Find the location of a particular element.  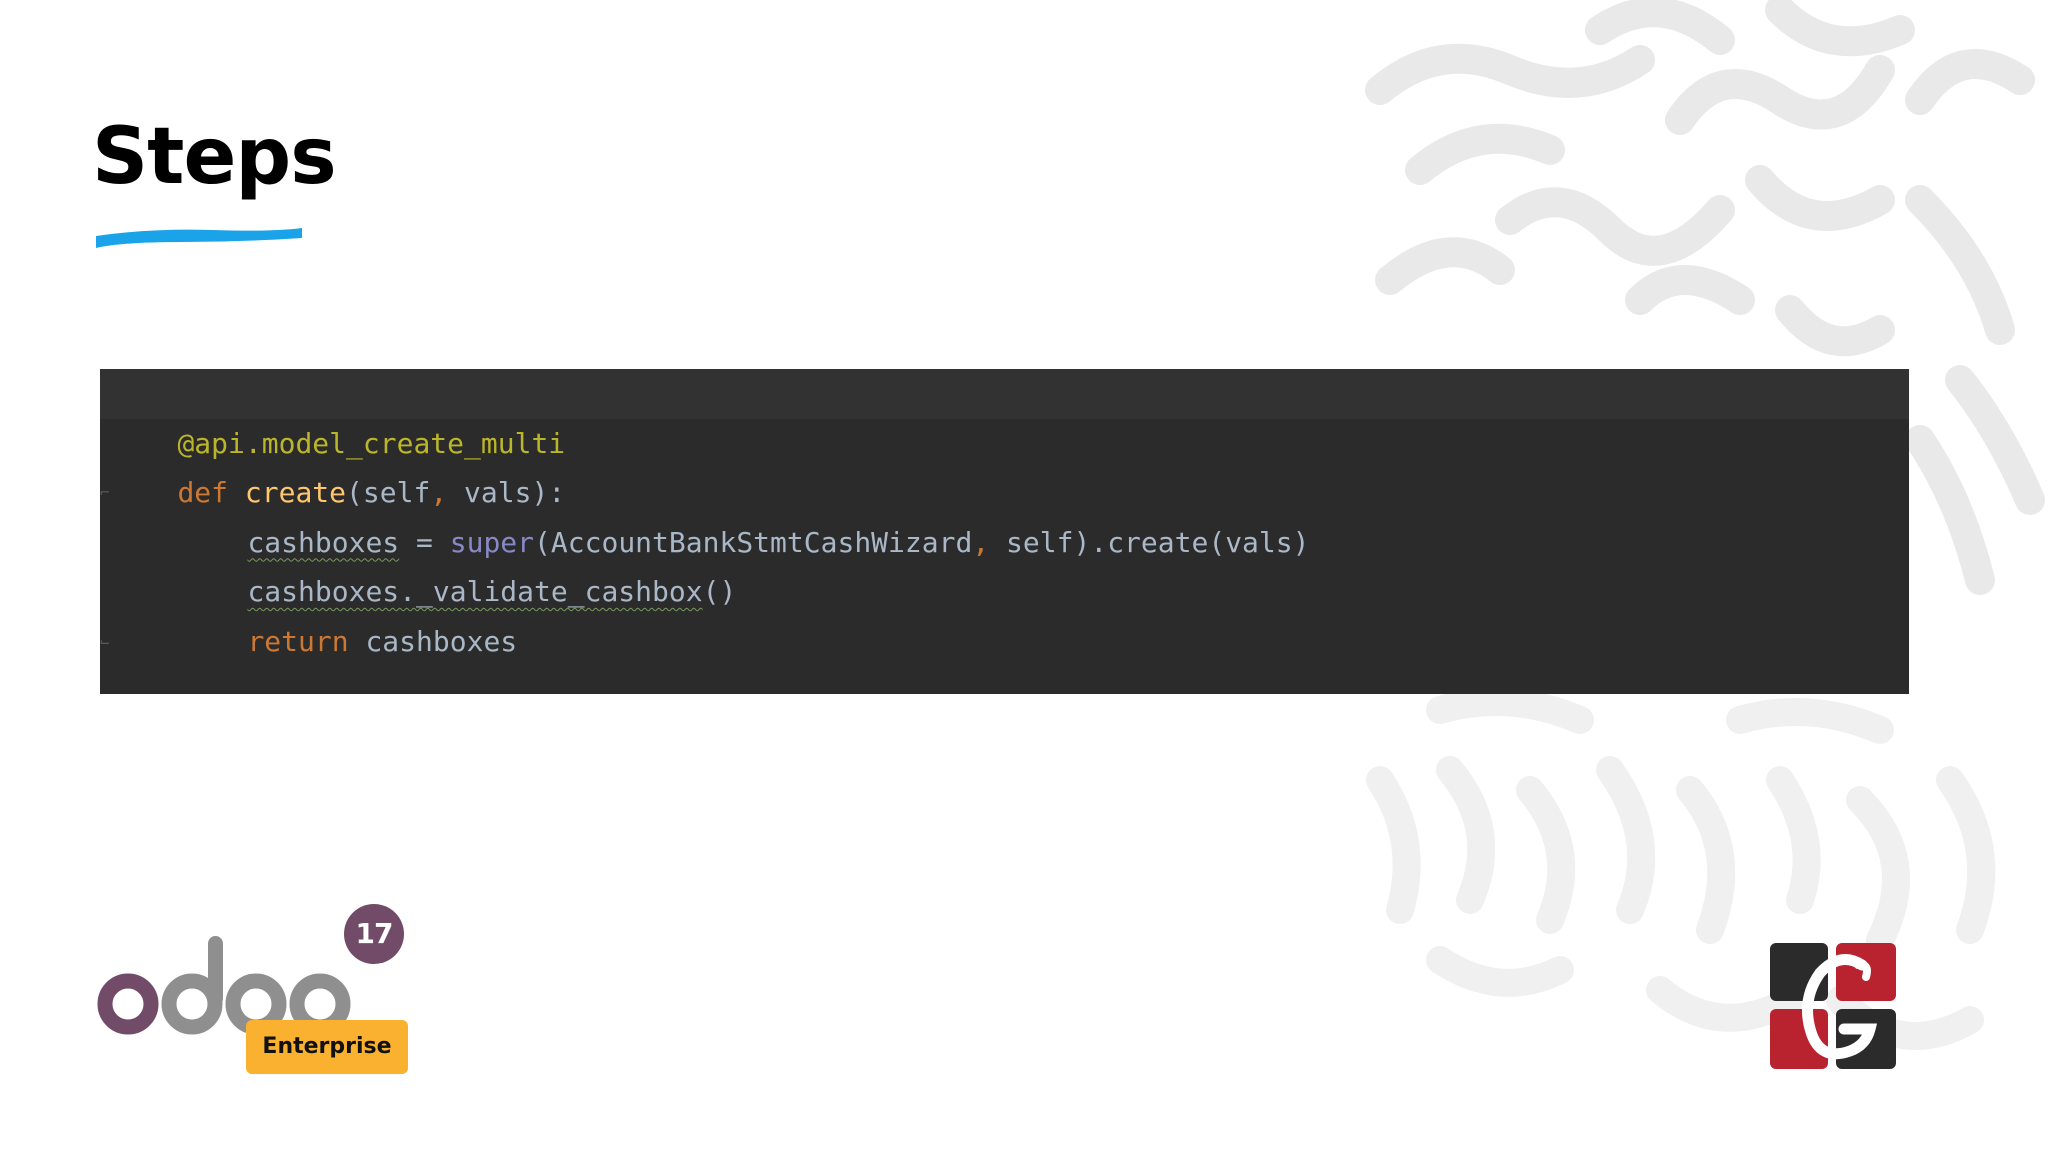

company-logo is located at coordinates (1833, 1006).